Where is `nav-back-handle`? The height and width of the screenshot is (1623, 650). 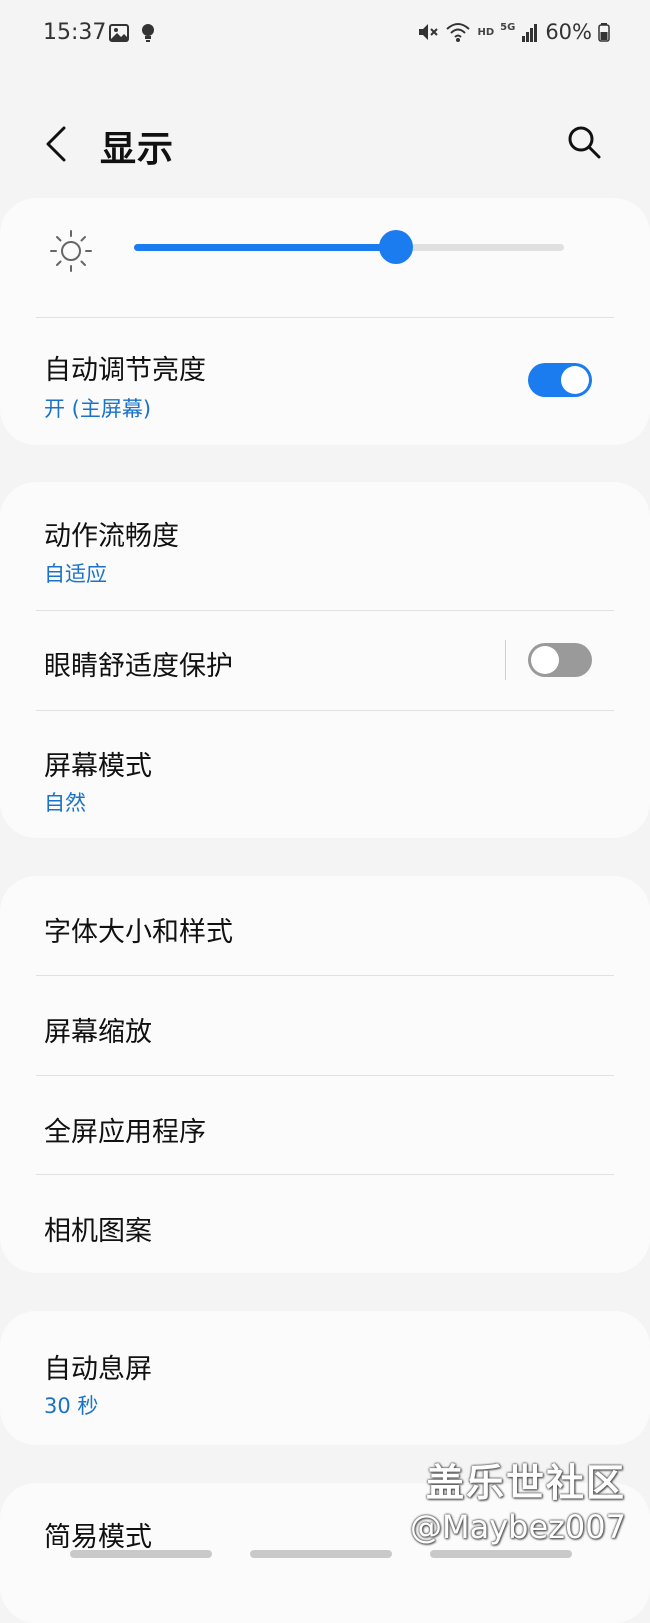 nav-back-handle is located at coordinates (501, 1554).